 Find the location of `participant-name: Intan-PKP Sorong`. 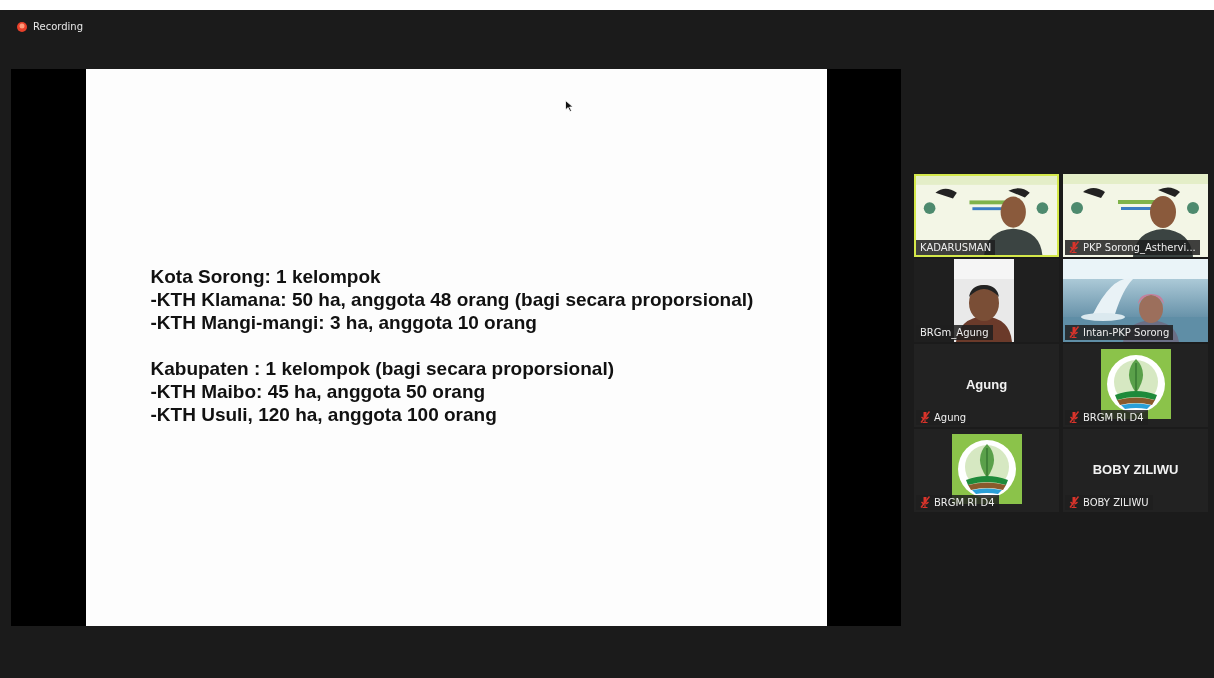

participant-name: Intan-PKP Sorong is located at coordinates (1126, 332).